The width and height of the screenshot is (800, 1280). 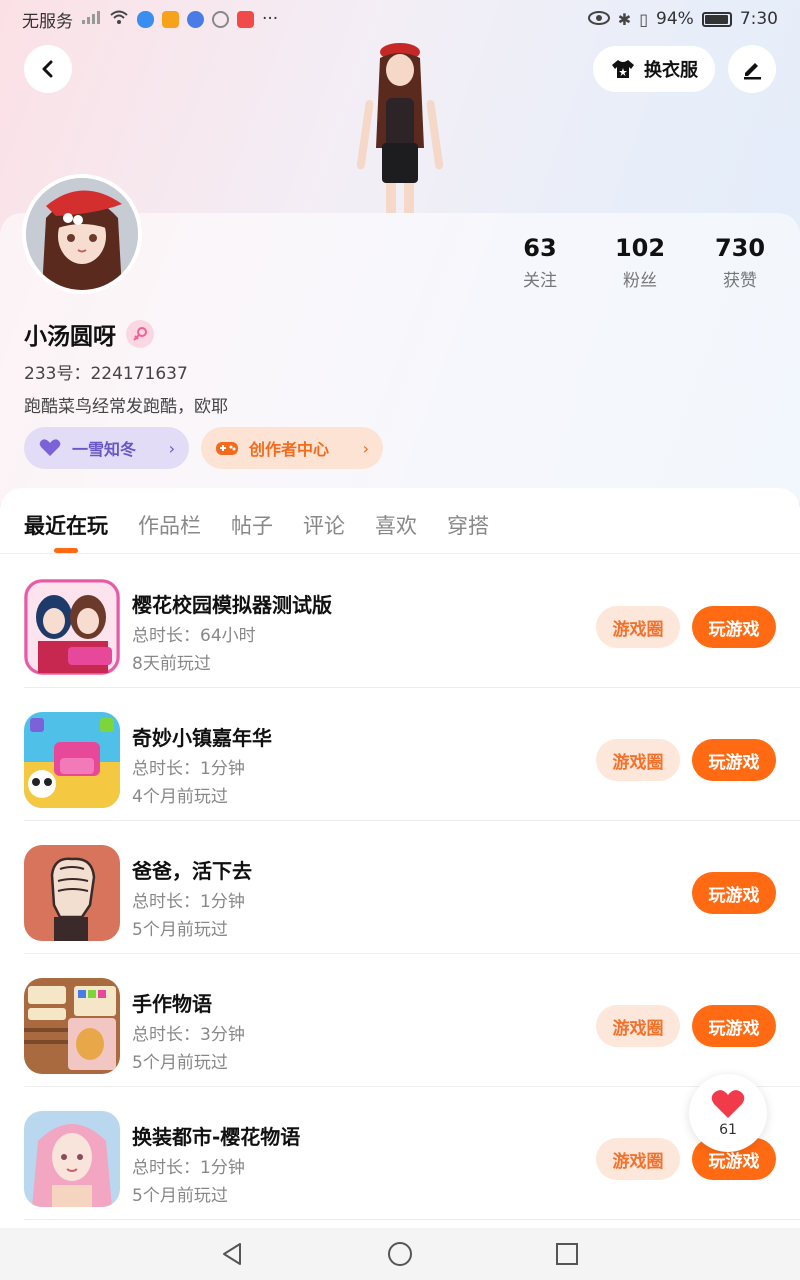 I want to click on game-title: 手作物语, so click(x=172, y=1004).